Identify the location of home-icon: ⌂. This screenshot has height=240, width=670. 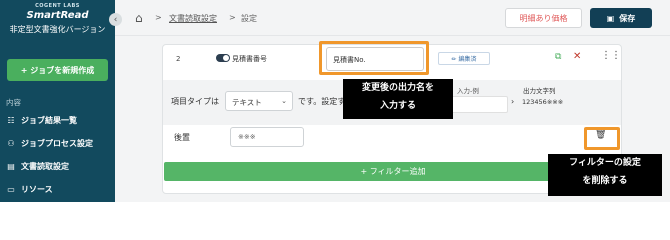
(139, 18).